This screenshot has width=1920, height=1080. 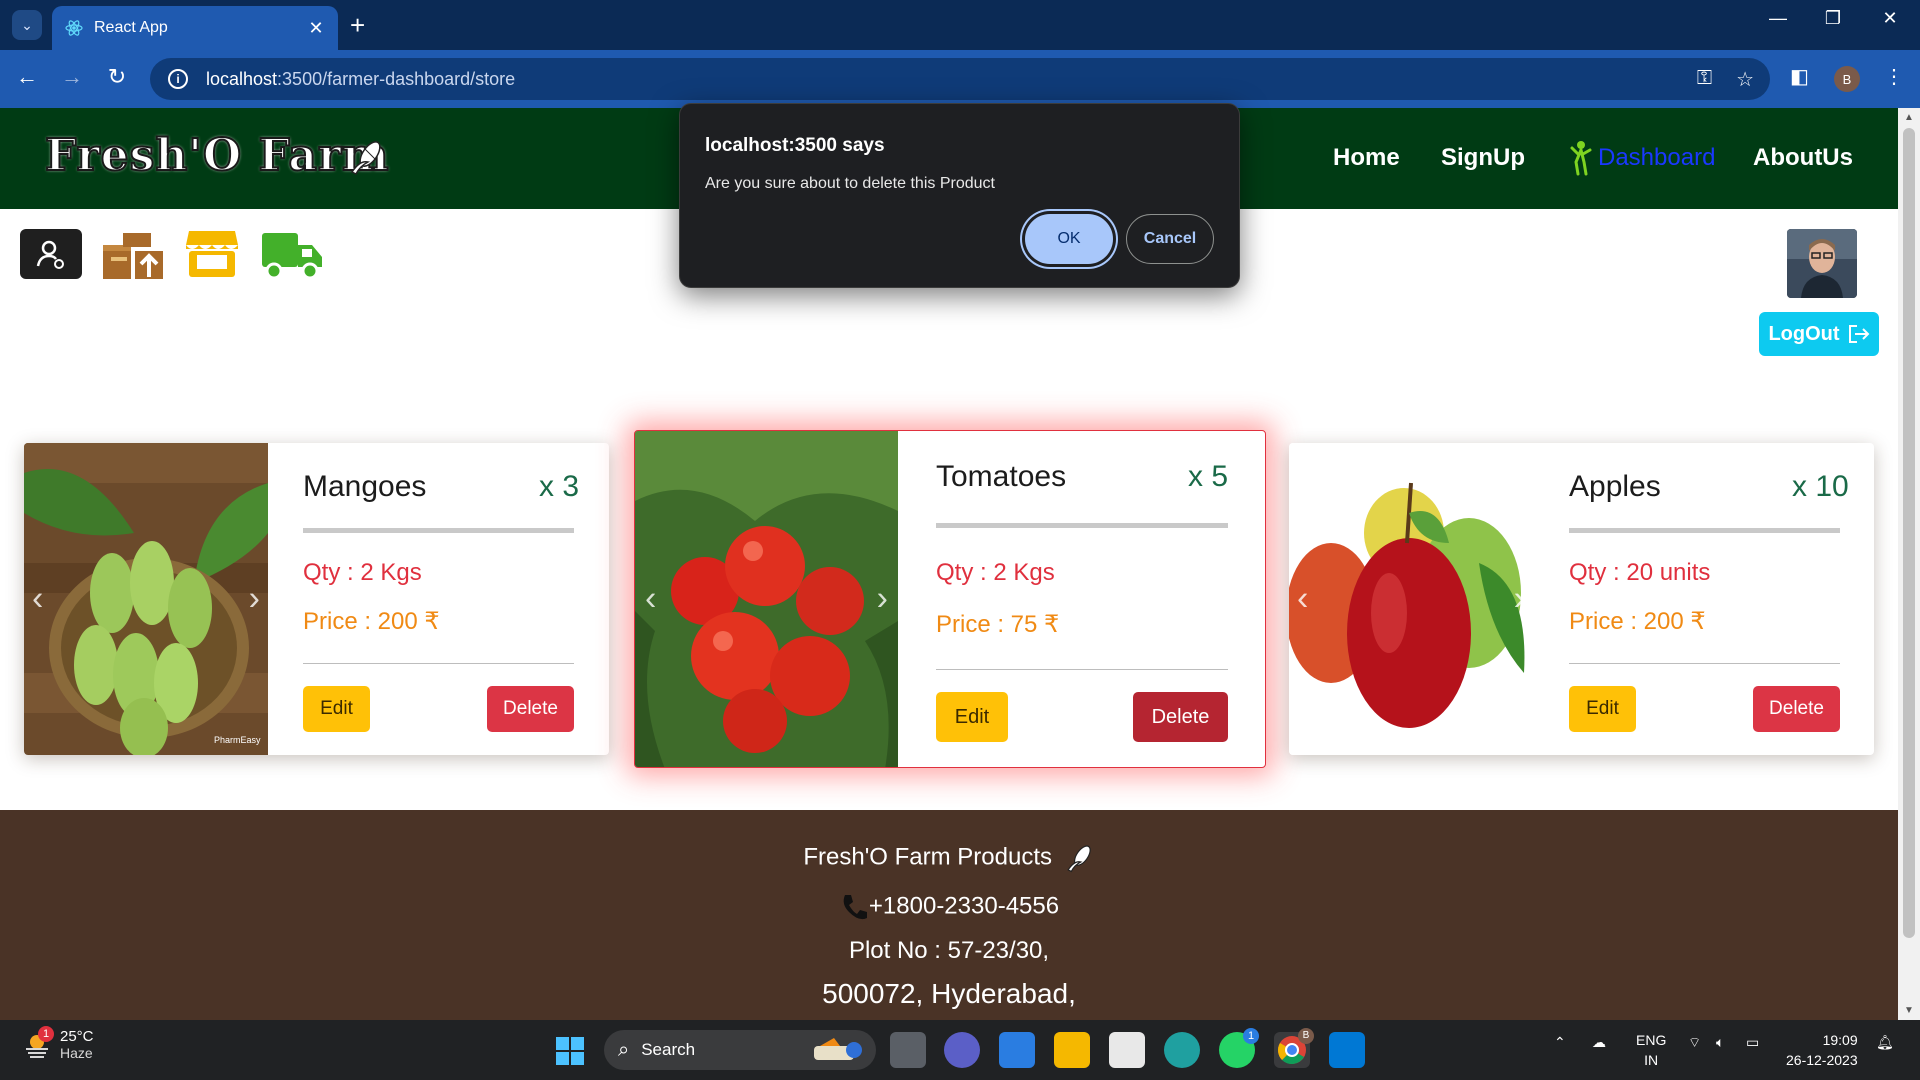 I want to click on volume-icon: 🔈︎, so click(x=1720, y=1042).